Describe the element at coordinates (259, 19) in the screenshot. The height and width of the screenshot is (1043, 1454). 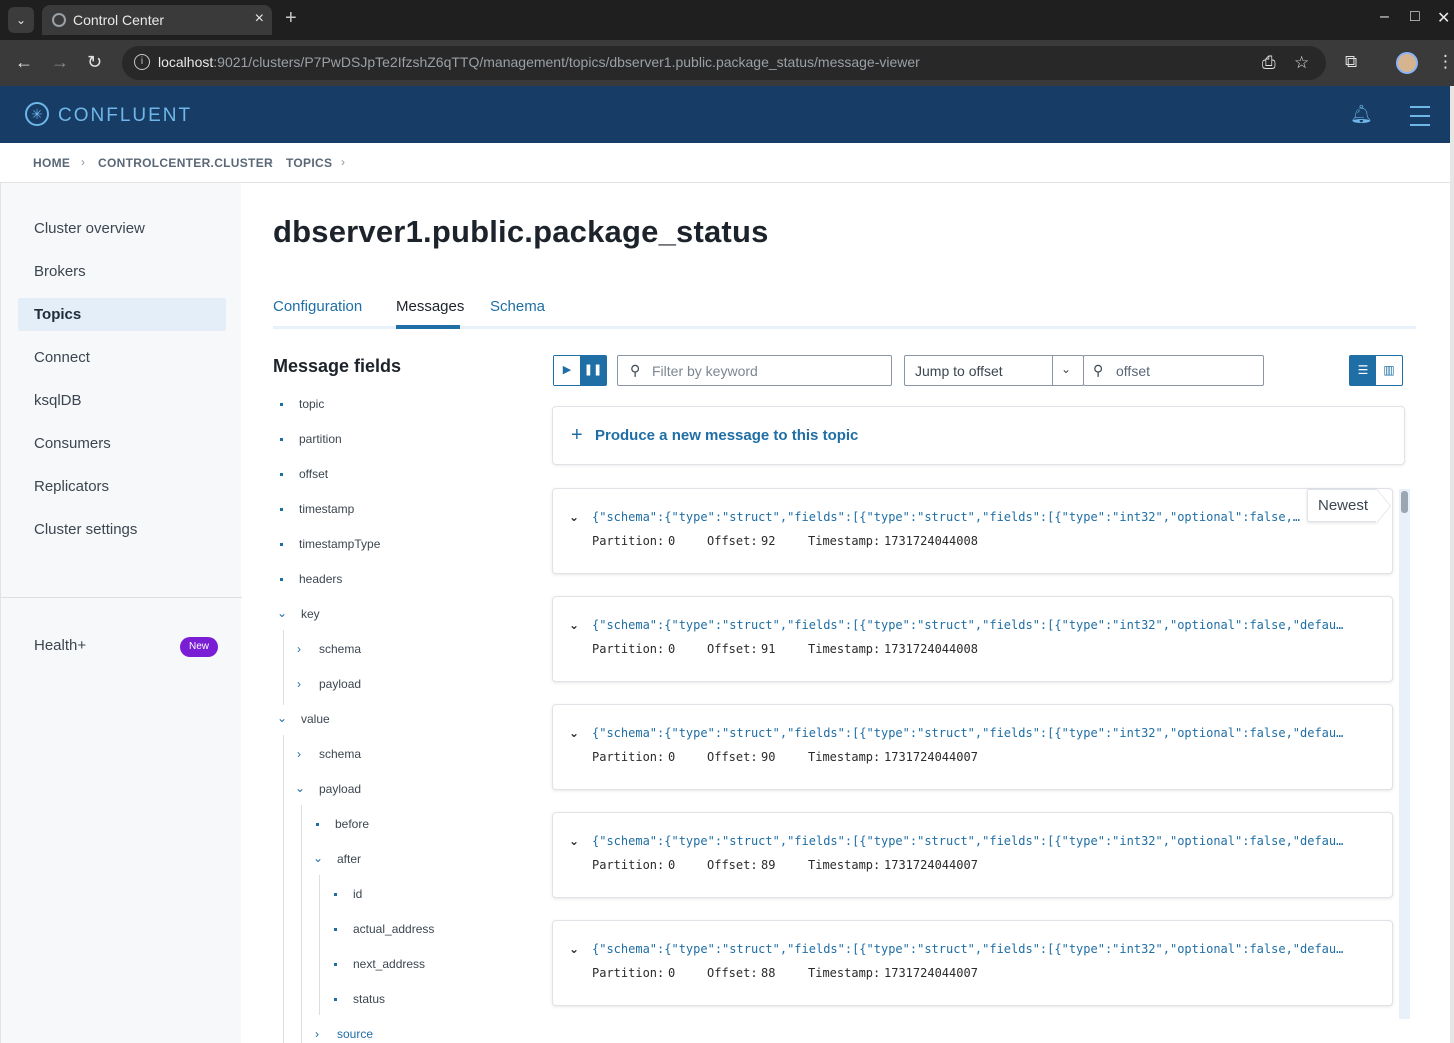
I see `tab-close-icon: ×` at that location.